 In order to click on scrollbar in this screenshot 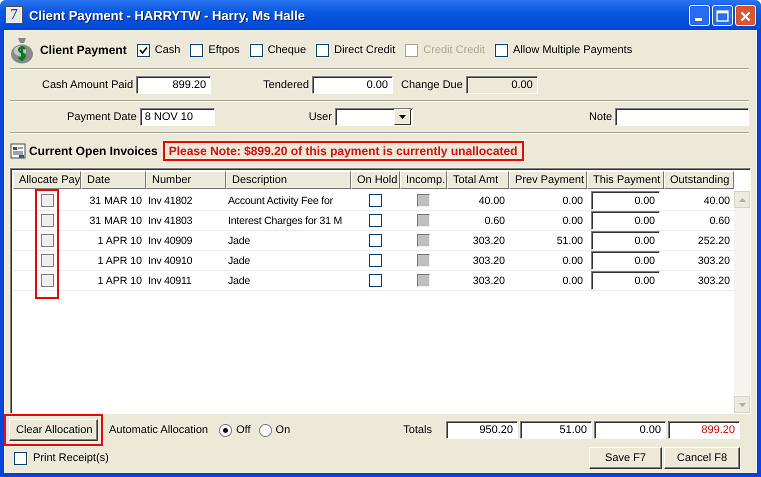, I will do `click(742, 302)`.